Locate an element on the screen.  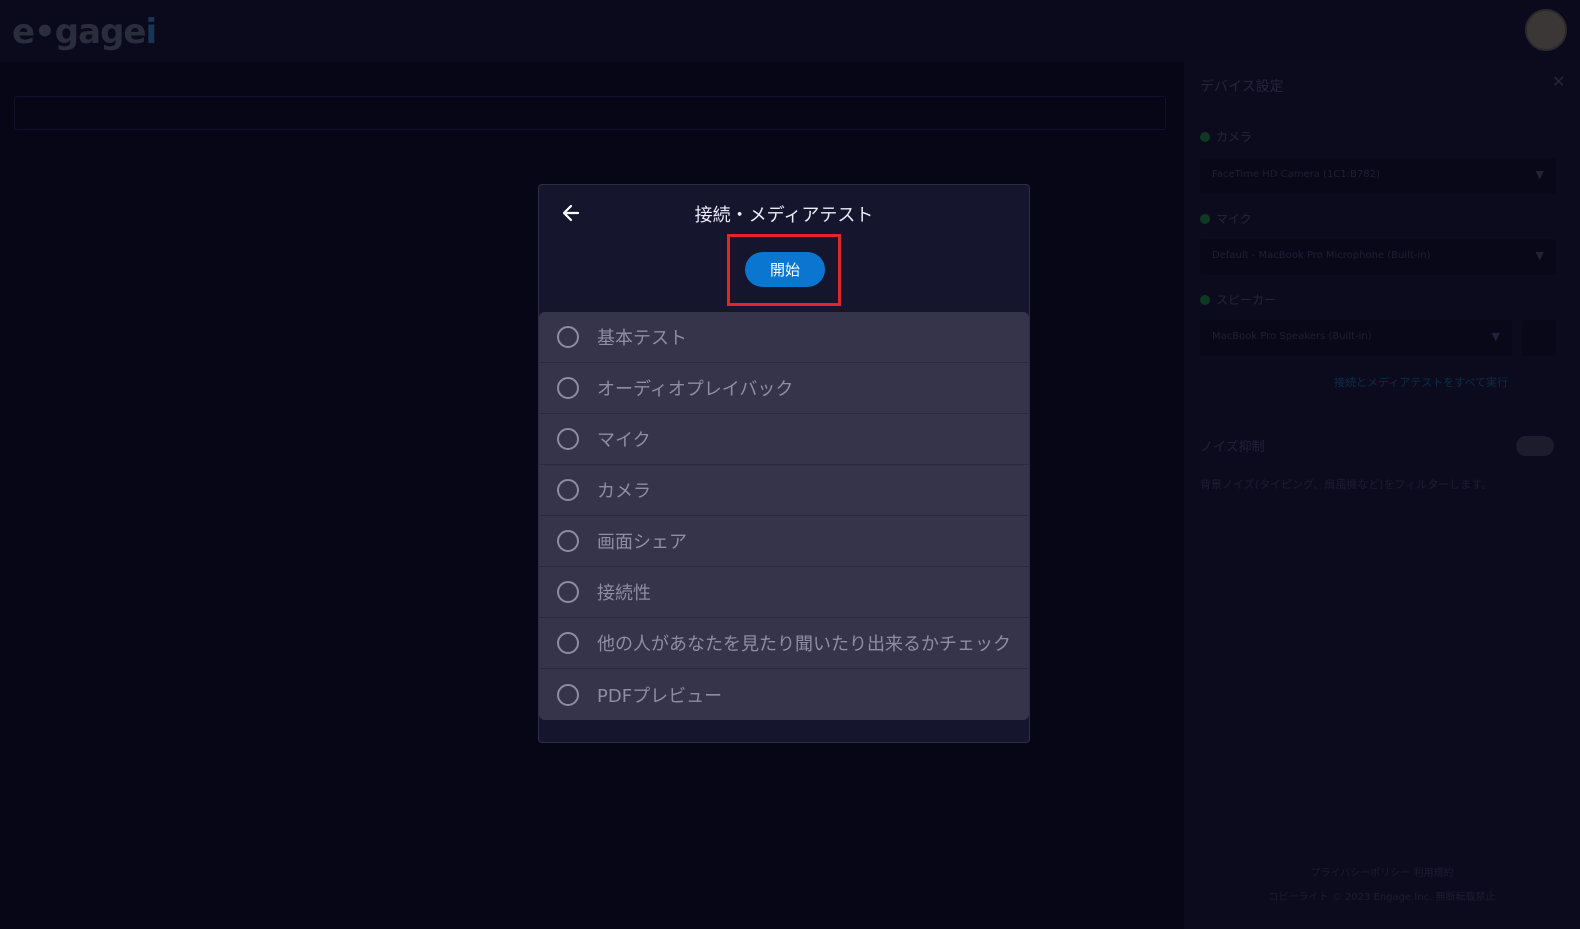
test-label: カメラ is located at coordinates (624, 491).